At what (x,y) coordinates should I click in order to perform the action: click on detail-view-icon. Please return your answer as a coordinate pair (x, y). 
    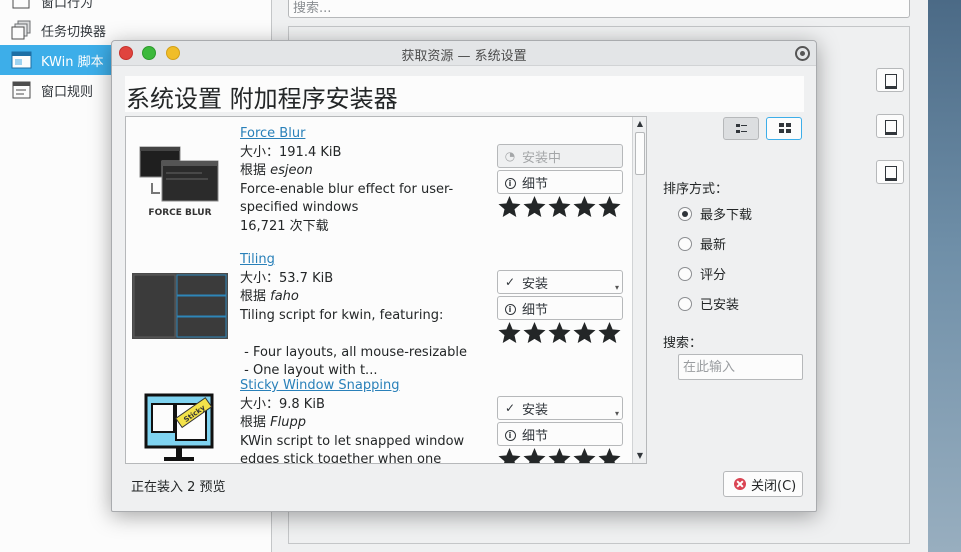
    Looking at the image, I should click on (741, 128).